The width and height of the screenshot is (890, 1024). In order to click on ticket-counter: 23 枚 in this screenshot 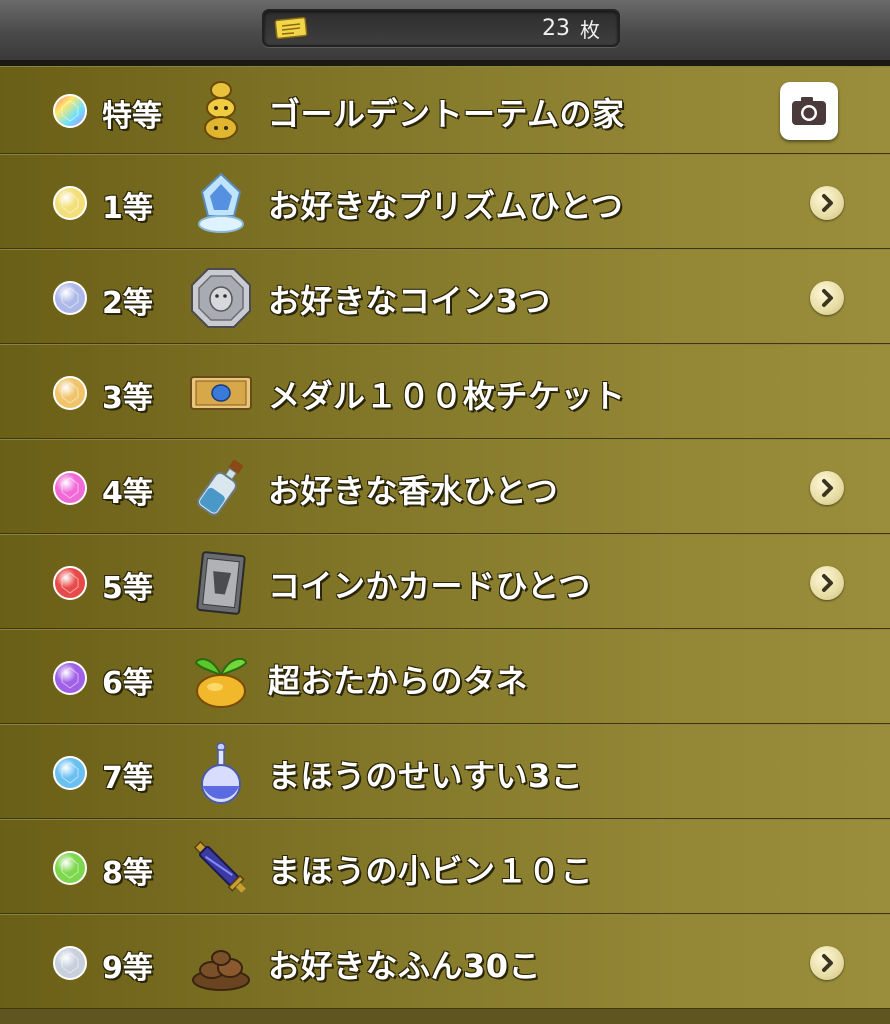, I will do `click(441, 28)`.